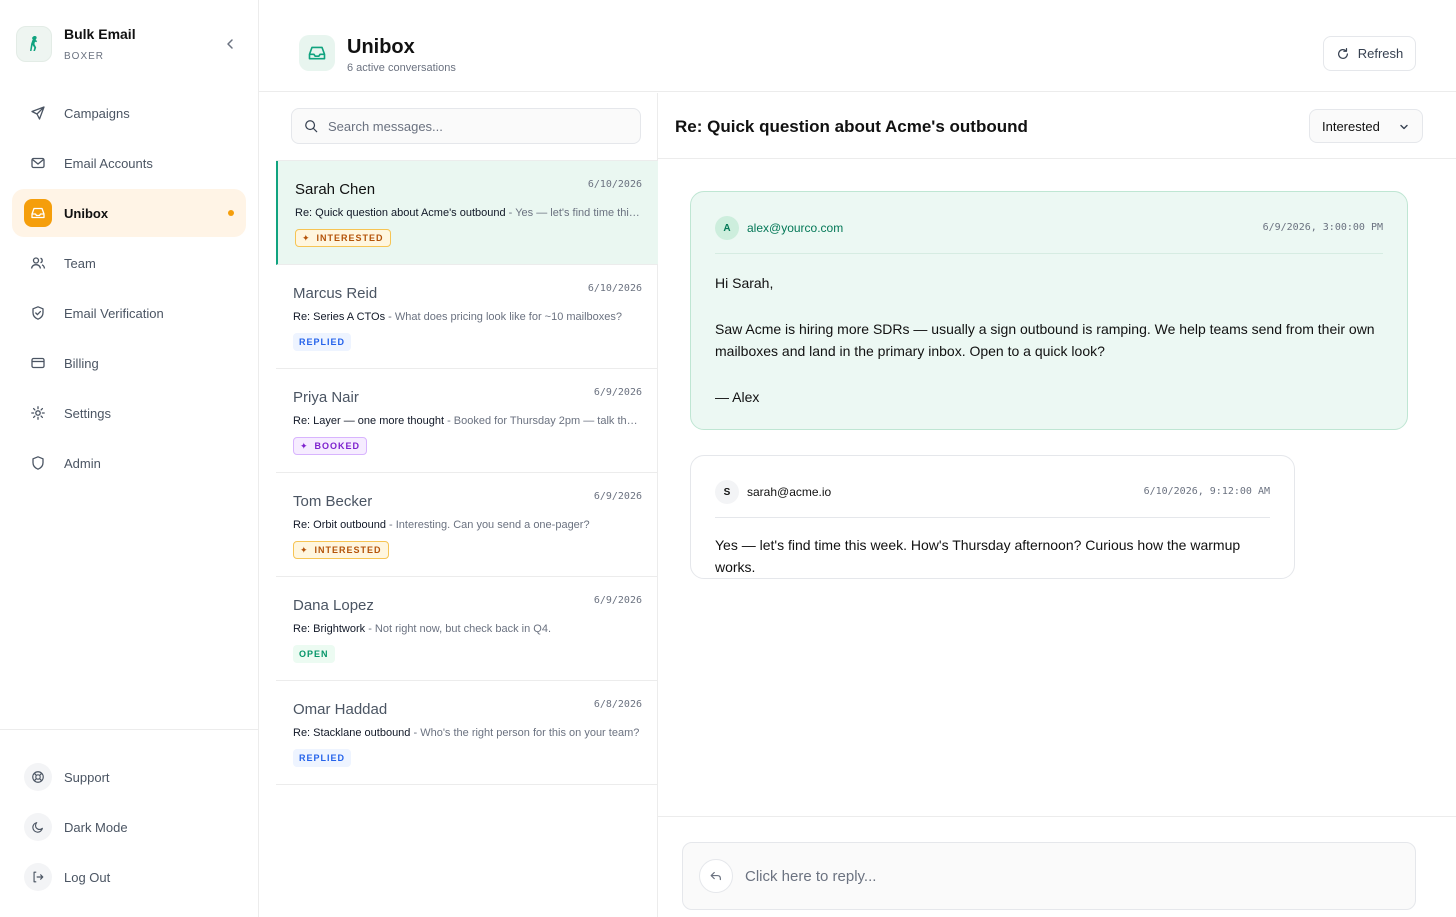 Image resolution: width=1456 pixels, height=917 pixels. Describe the element at coordinates (129, 413) in the screenshot. I see `sidebar-item-settings: Settings` at that location.